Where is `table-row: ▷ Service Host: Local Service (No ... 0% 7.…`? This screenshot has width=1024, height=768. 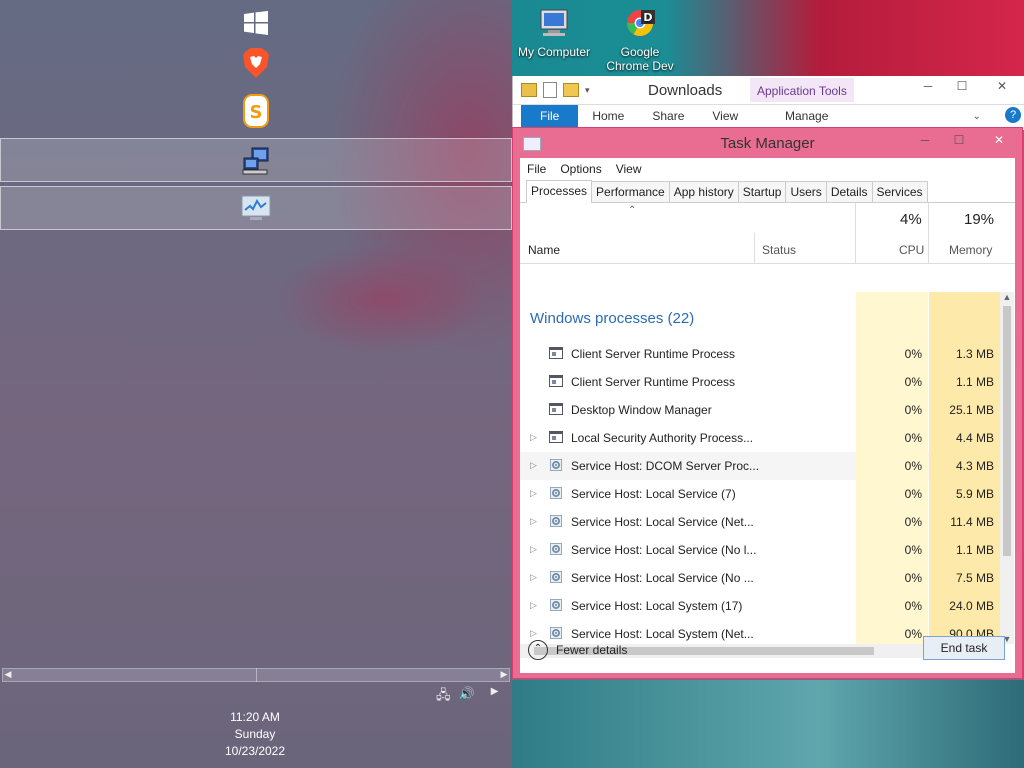
table-row: ▷ Service Host: Local Service (No ... 0% 7.… is located at coordinates (760, 578).